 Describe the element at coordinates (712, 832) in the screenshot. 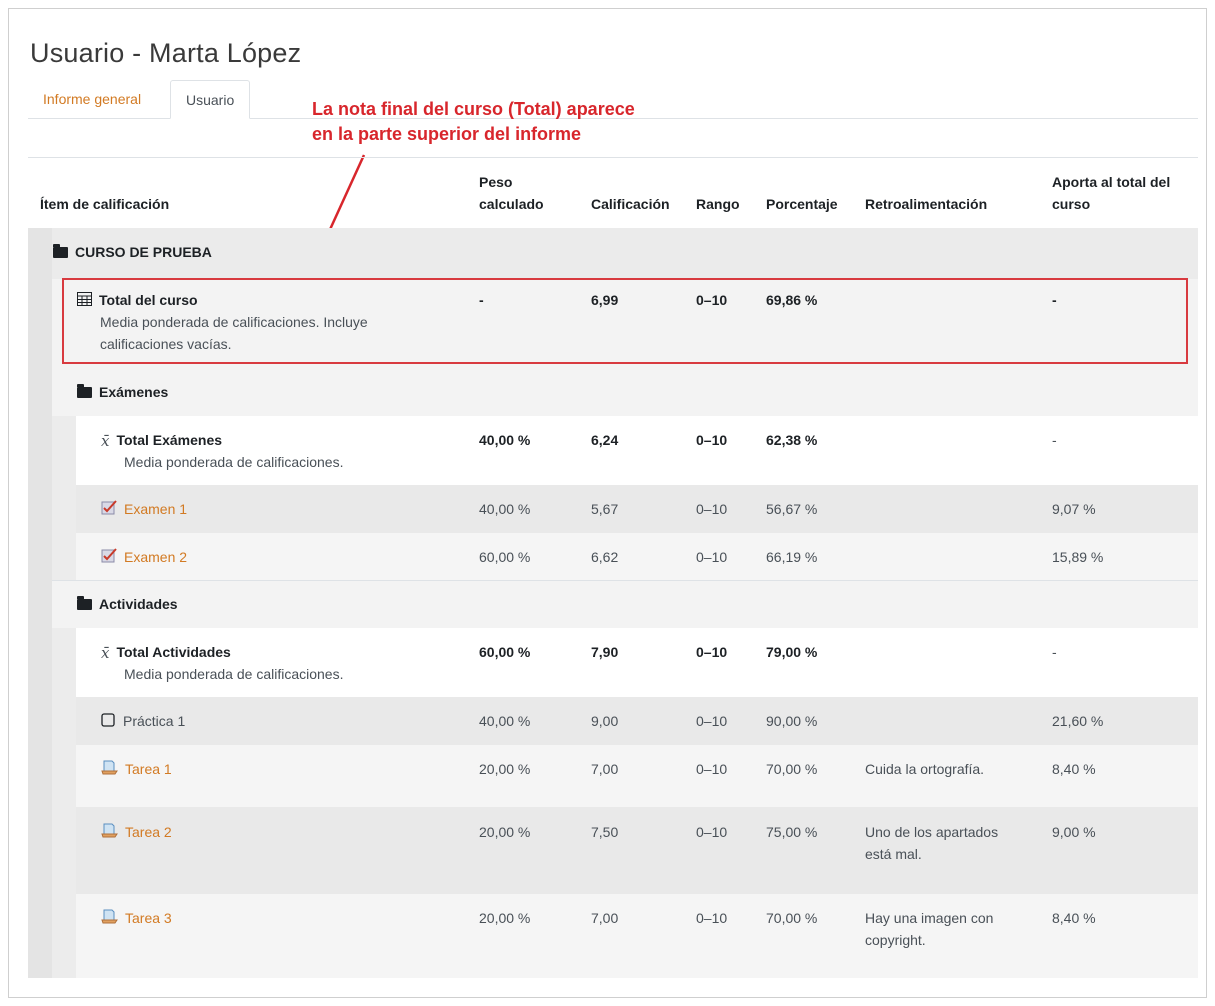

I see `tarea2-rango: 0–10` at that location.